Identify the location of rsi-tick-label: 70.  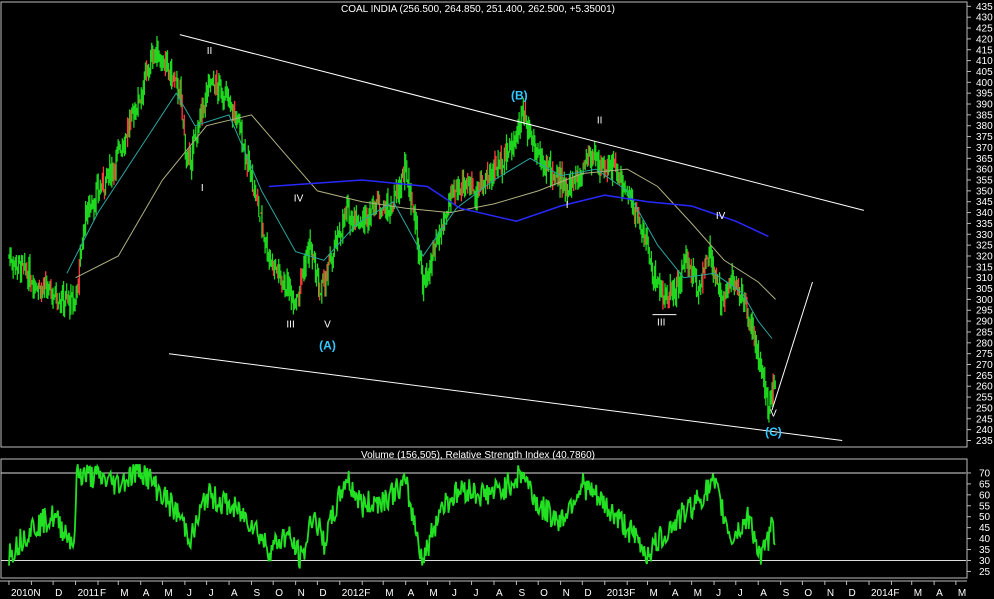
(985, 473).